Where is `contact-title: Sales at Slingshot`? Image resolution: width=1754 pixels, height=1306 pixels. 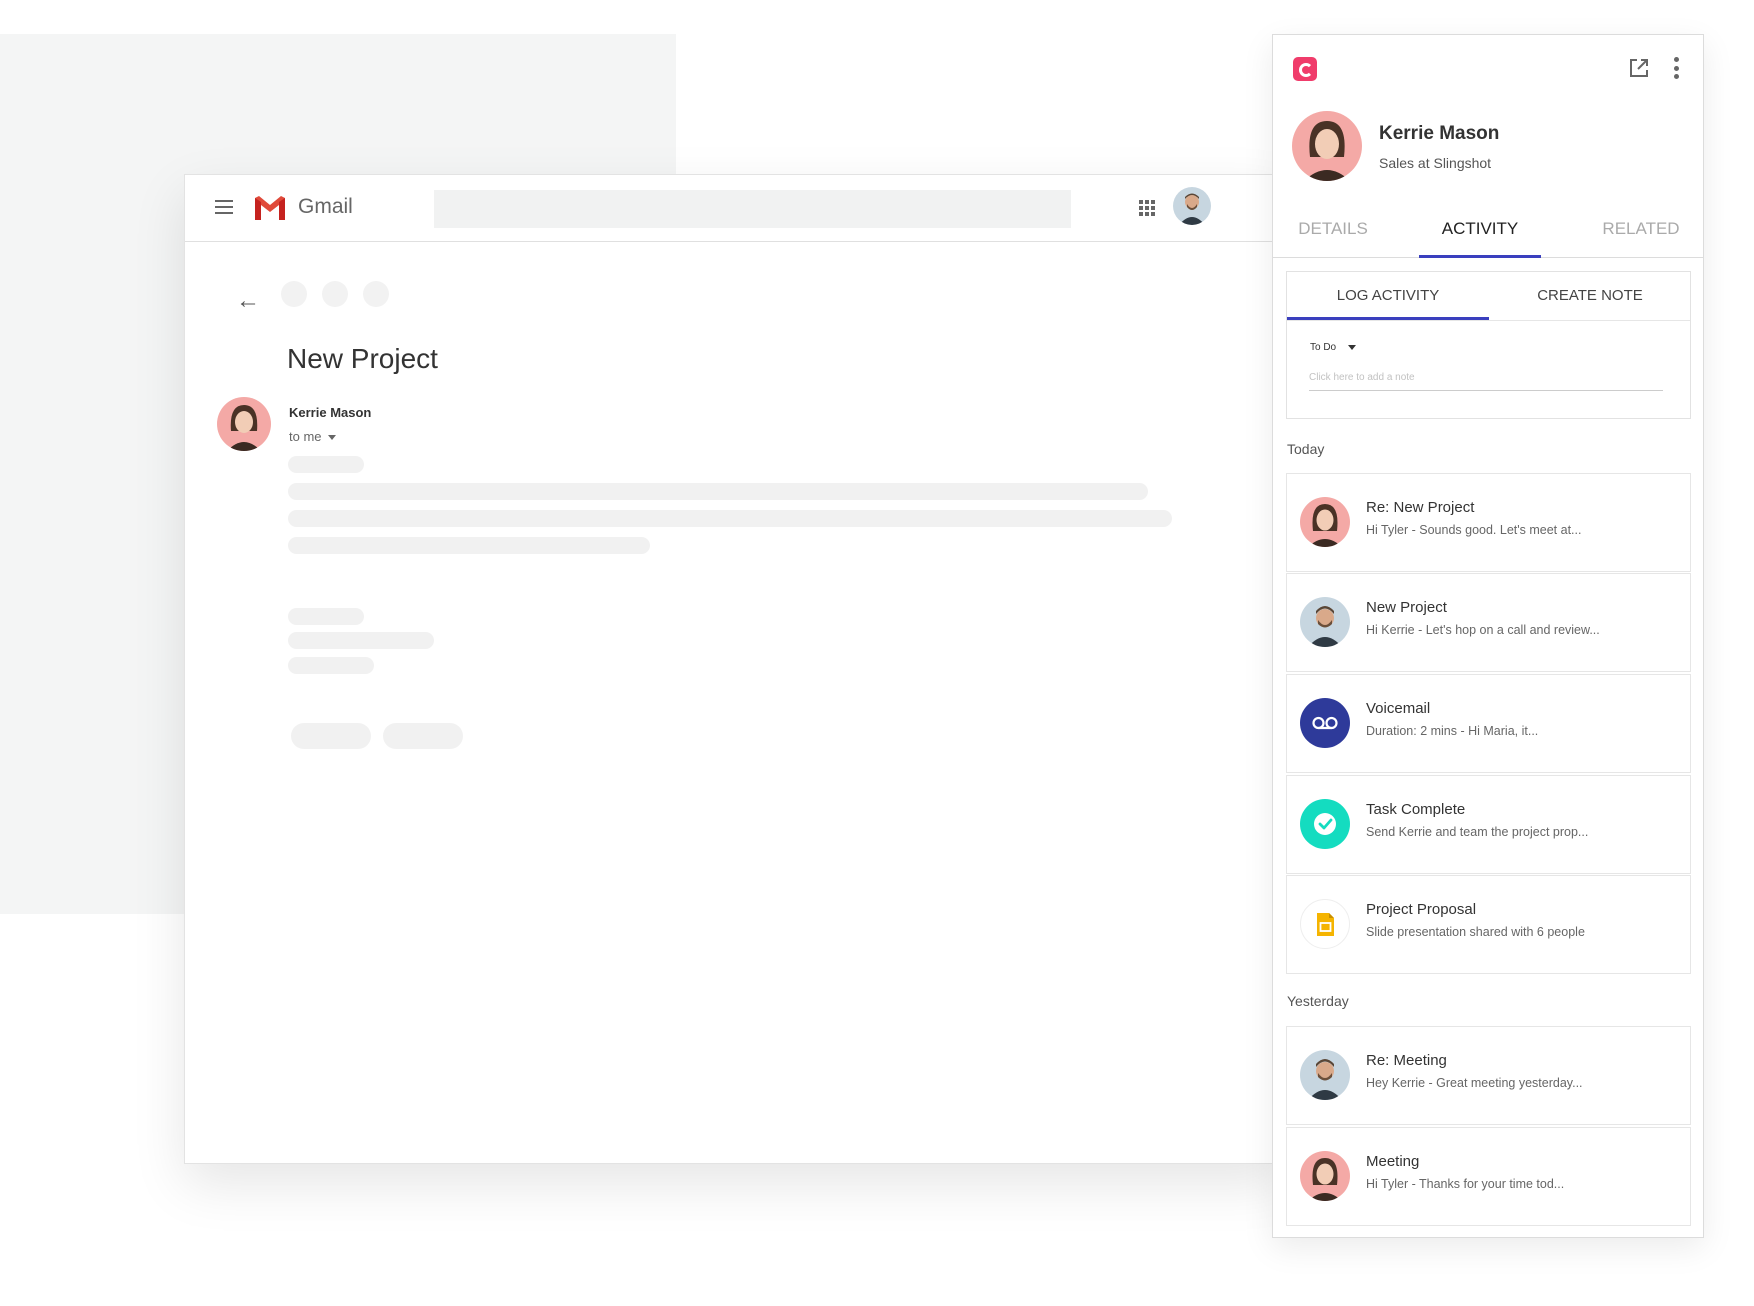 contact-title: Sales at Slingshot is located at coordinates (1435, 163).